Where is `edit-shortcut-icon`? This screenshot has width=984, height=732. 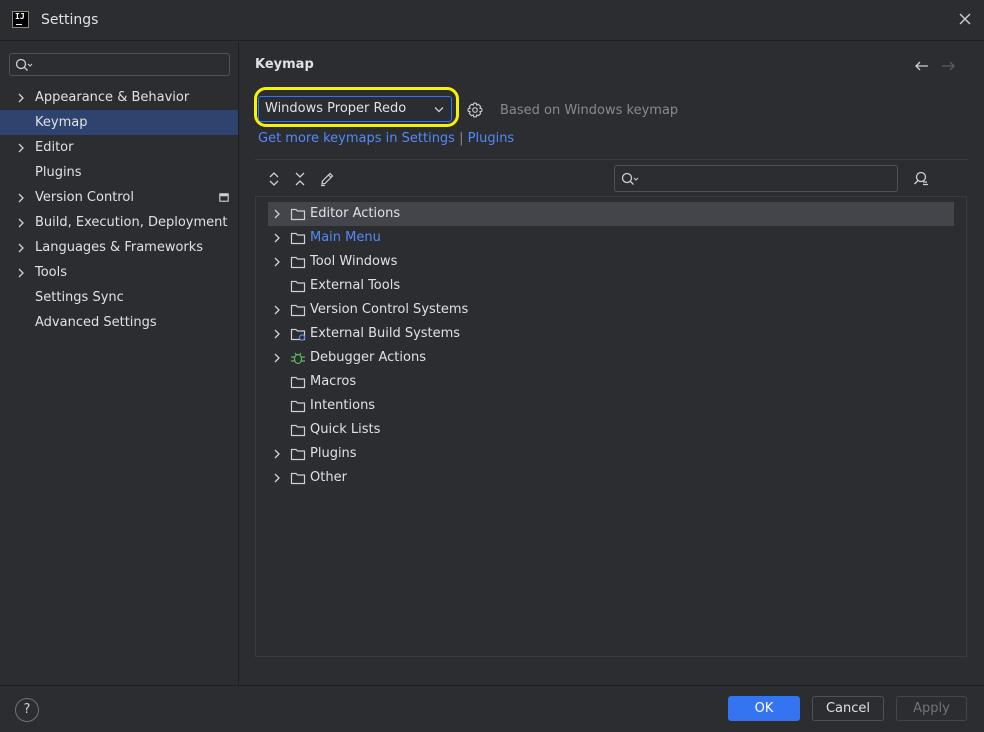
edit-shortcut-icon is located at coordinates (327, 179).